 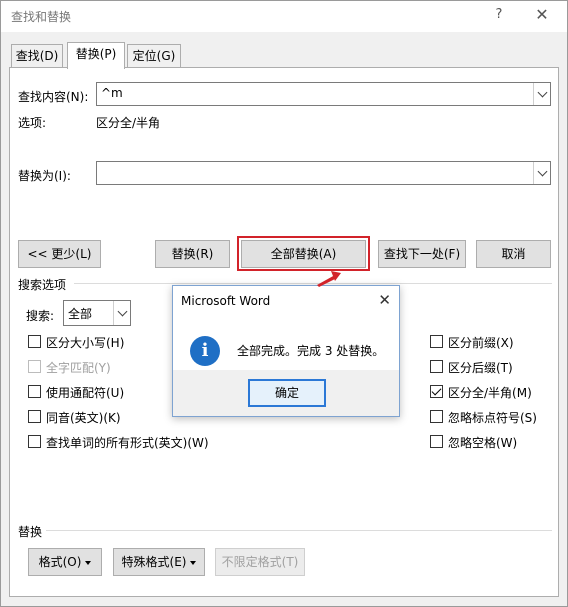 I want to click on dialog-title: 查找和替换, so click(x=41, y=17).